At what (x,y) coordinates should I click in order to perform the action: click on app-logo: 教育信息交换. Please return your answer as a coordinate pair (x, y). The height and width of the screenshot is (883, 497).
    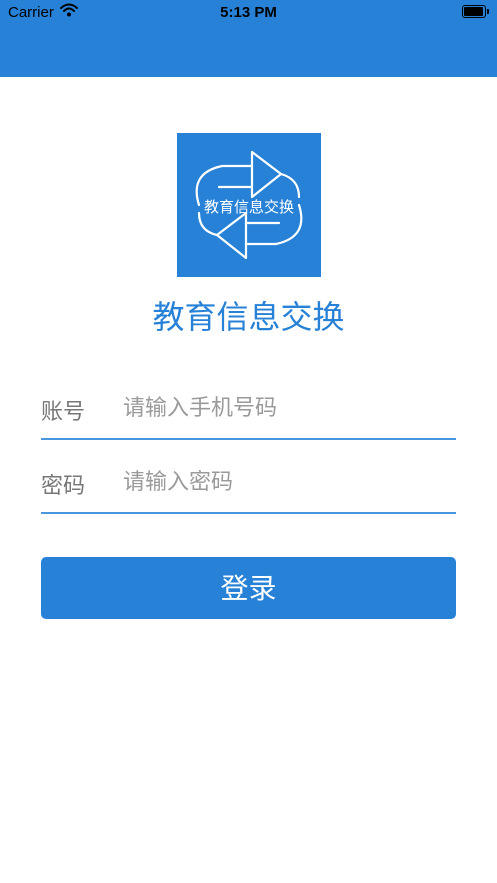
    Looking at the image, I should click on (249, 205).